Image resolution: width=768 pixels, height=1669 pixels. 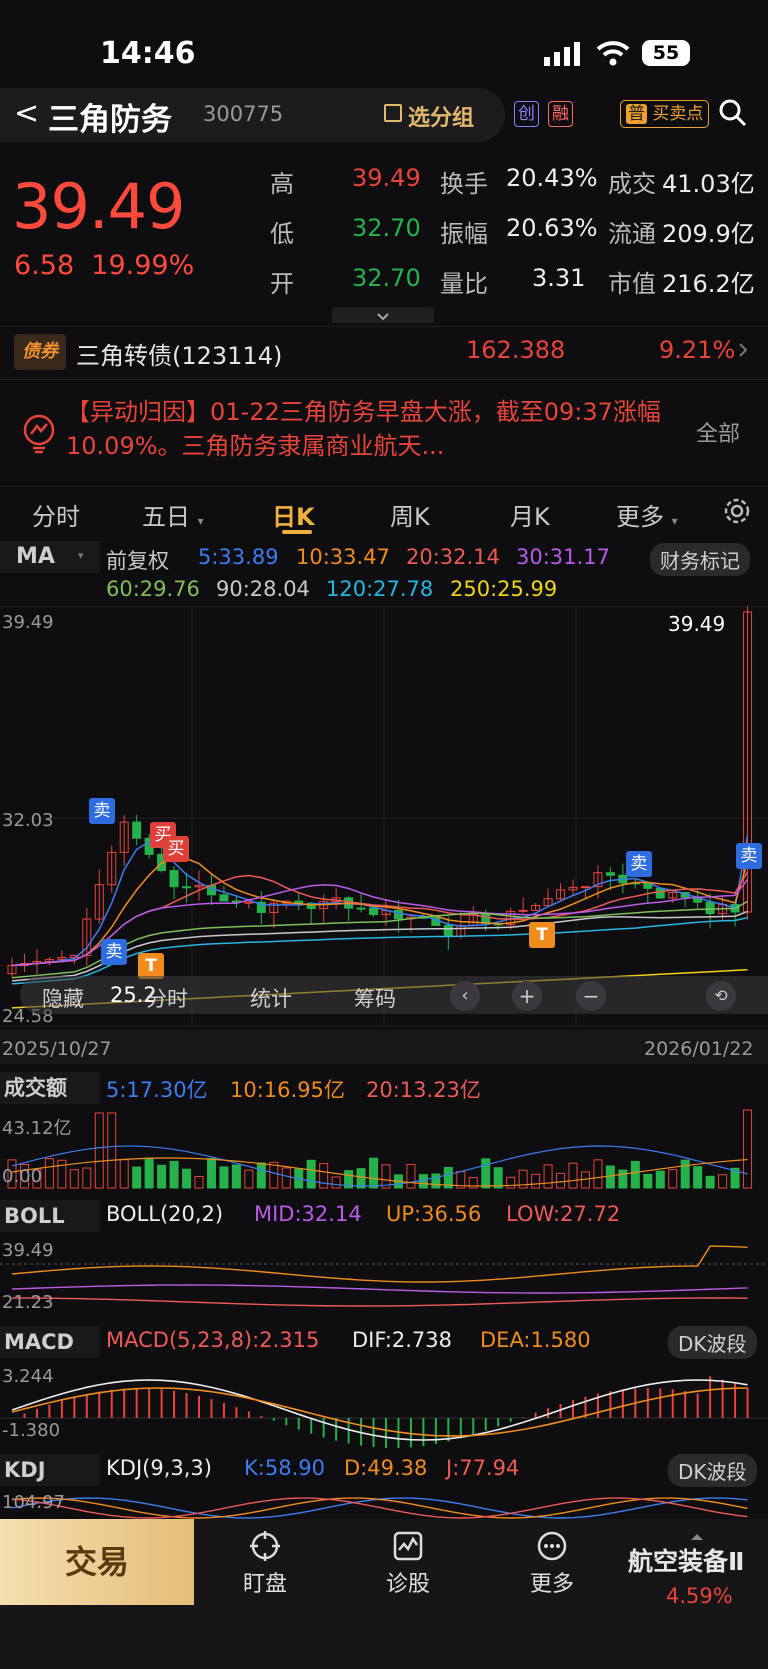 What do you see at coordinates (737, 513) in the screenshot?
I see `gear-icon` at bounding box center [737, 513].